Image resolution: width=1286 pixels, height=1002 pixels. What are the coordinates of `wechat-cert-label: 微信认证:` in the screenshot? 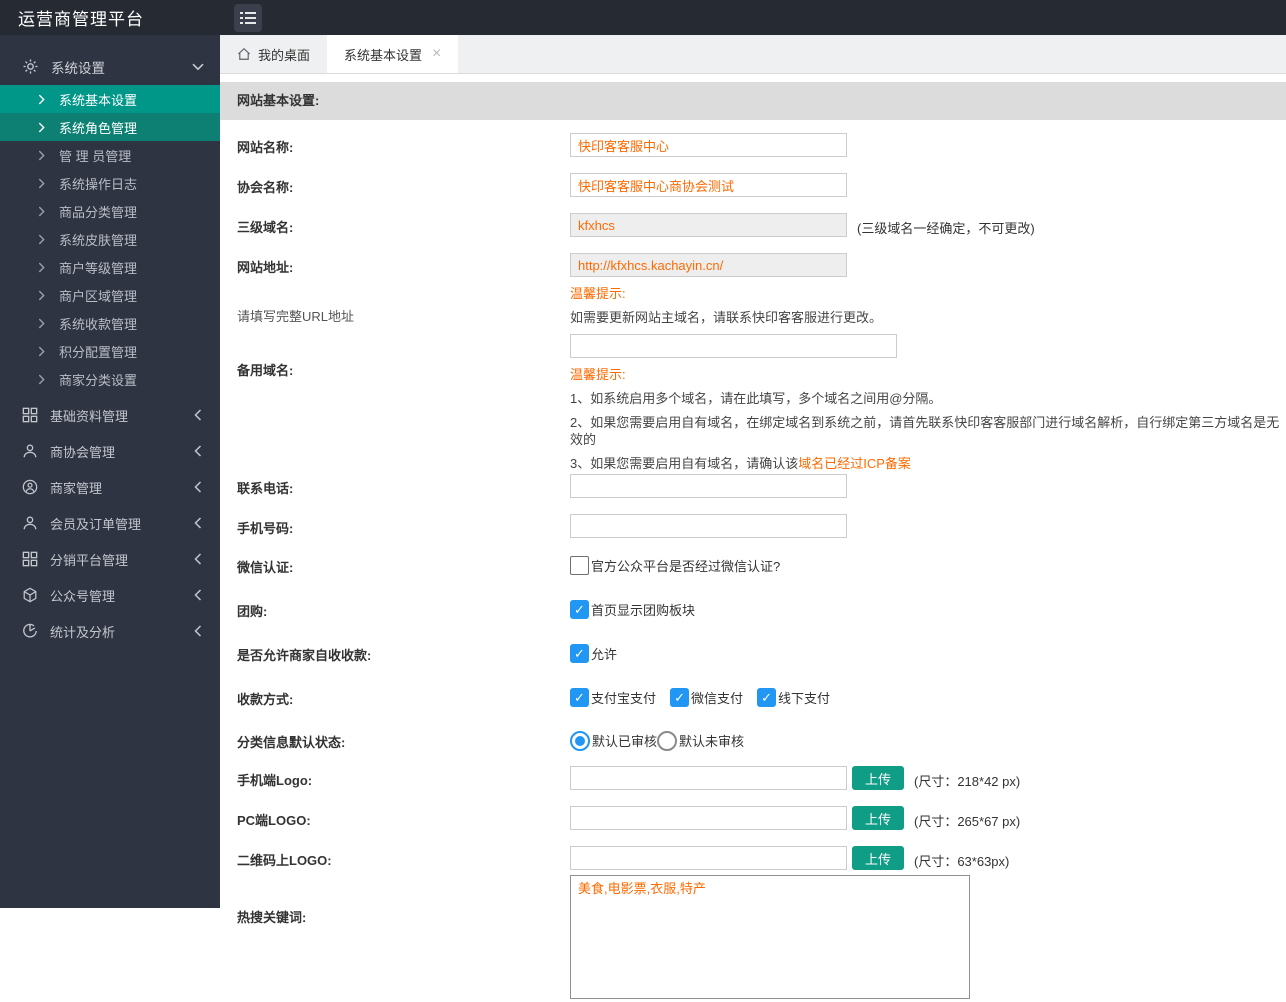 It's located at (265, 567).